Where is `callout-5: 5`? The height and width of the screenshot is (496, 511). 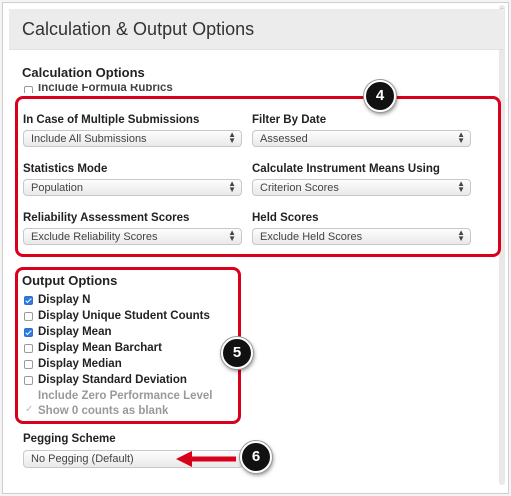 callout-5: 5 is located at coordinates (237, 353).